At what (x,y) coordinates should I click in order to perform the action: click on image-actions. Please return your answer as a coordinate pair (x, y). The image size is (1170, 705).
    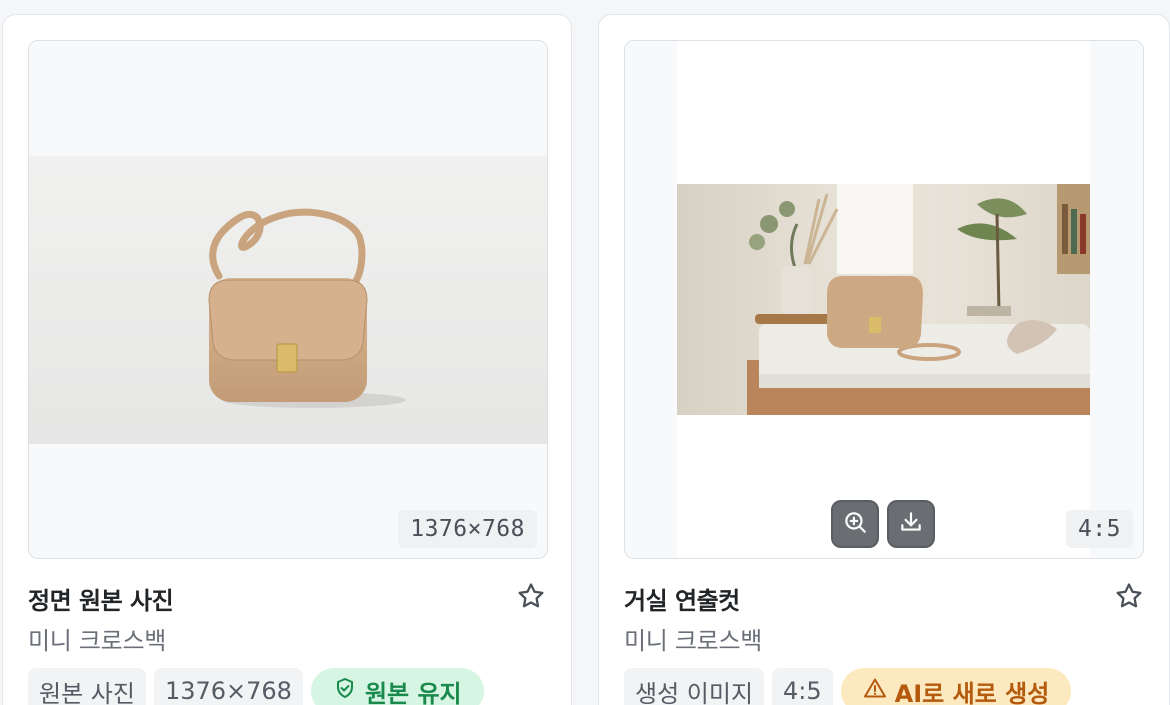
    Looking at the image, I should click on (883, 524).